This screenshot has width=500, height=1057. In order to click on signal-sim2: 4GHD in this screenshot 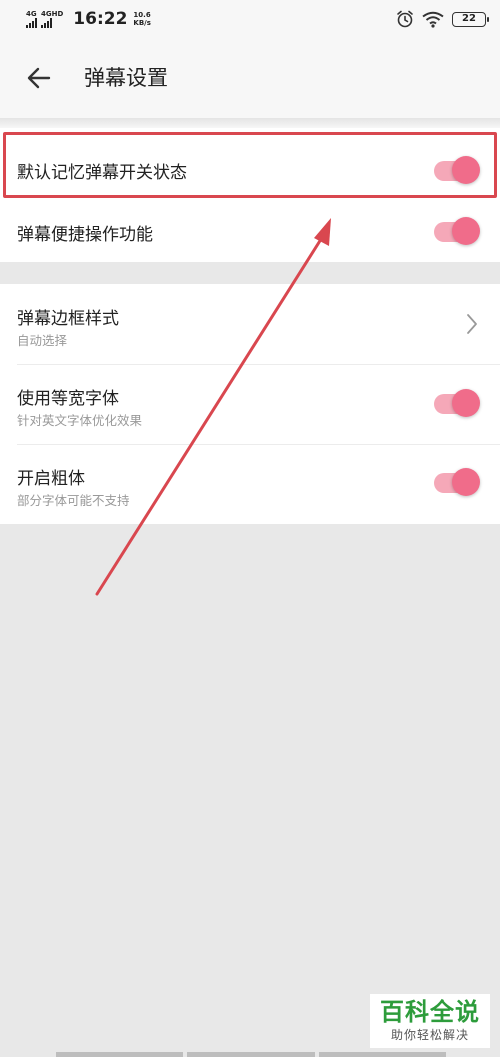, I will do `click(52, 19)`.